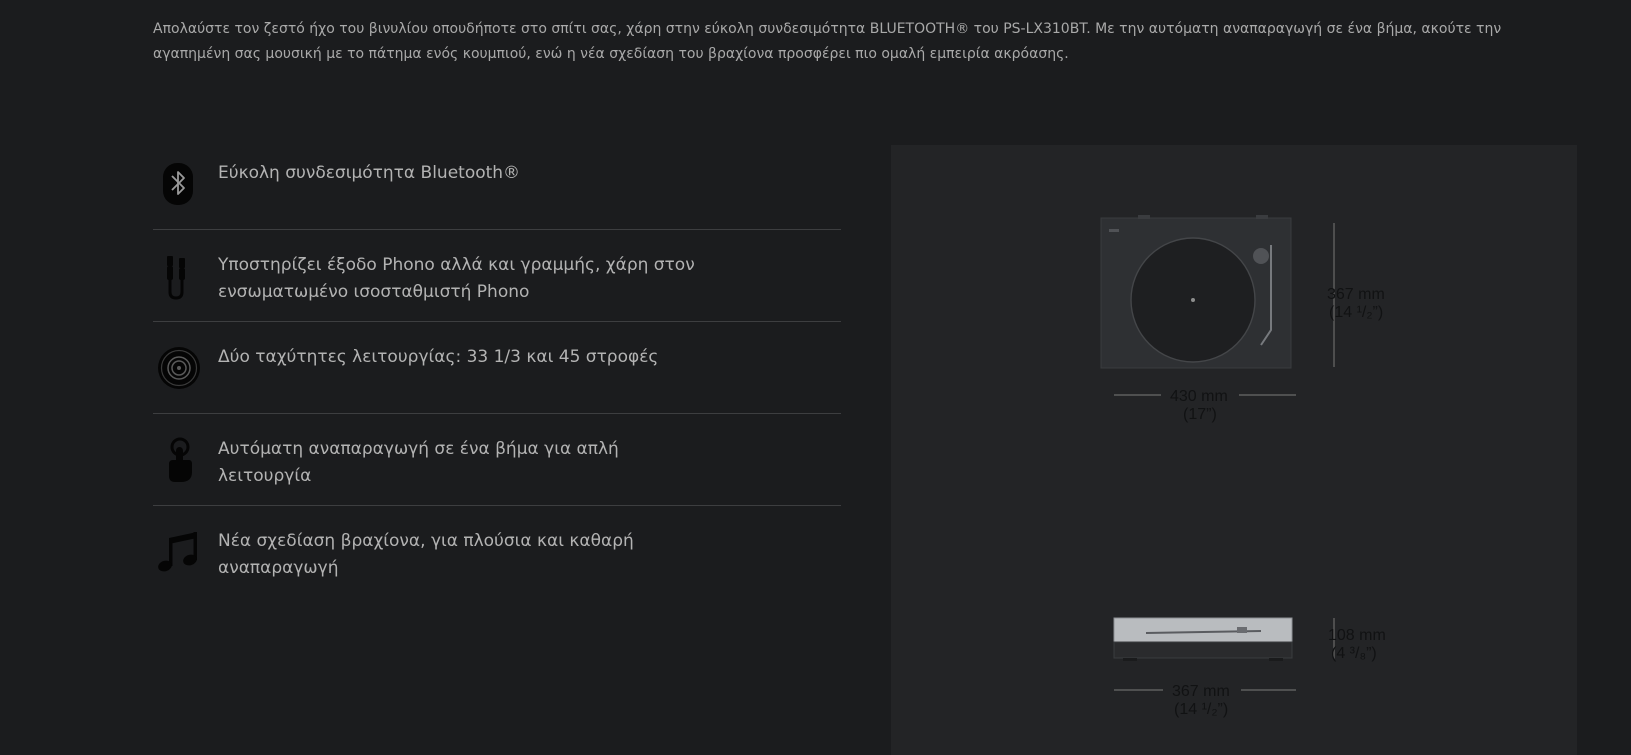 The height and width of the screenshot is (755, 1631). I want to click on turntable-side-view, so click(1203, 639).